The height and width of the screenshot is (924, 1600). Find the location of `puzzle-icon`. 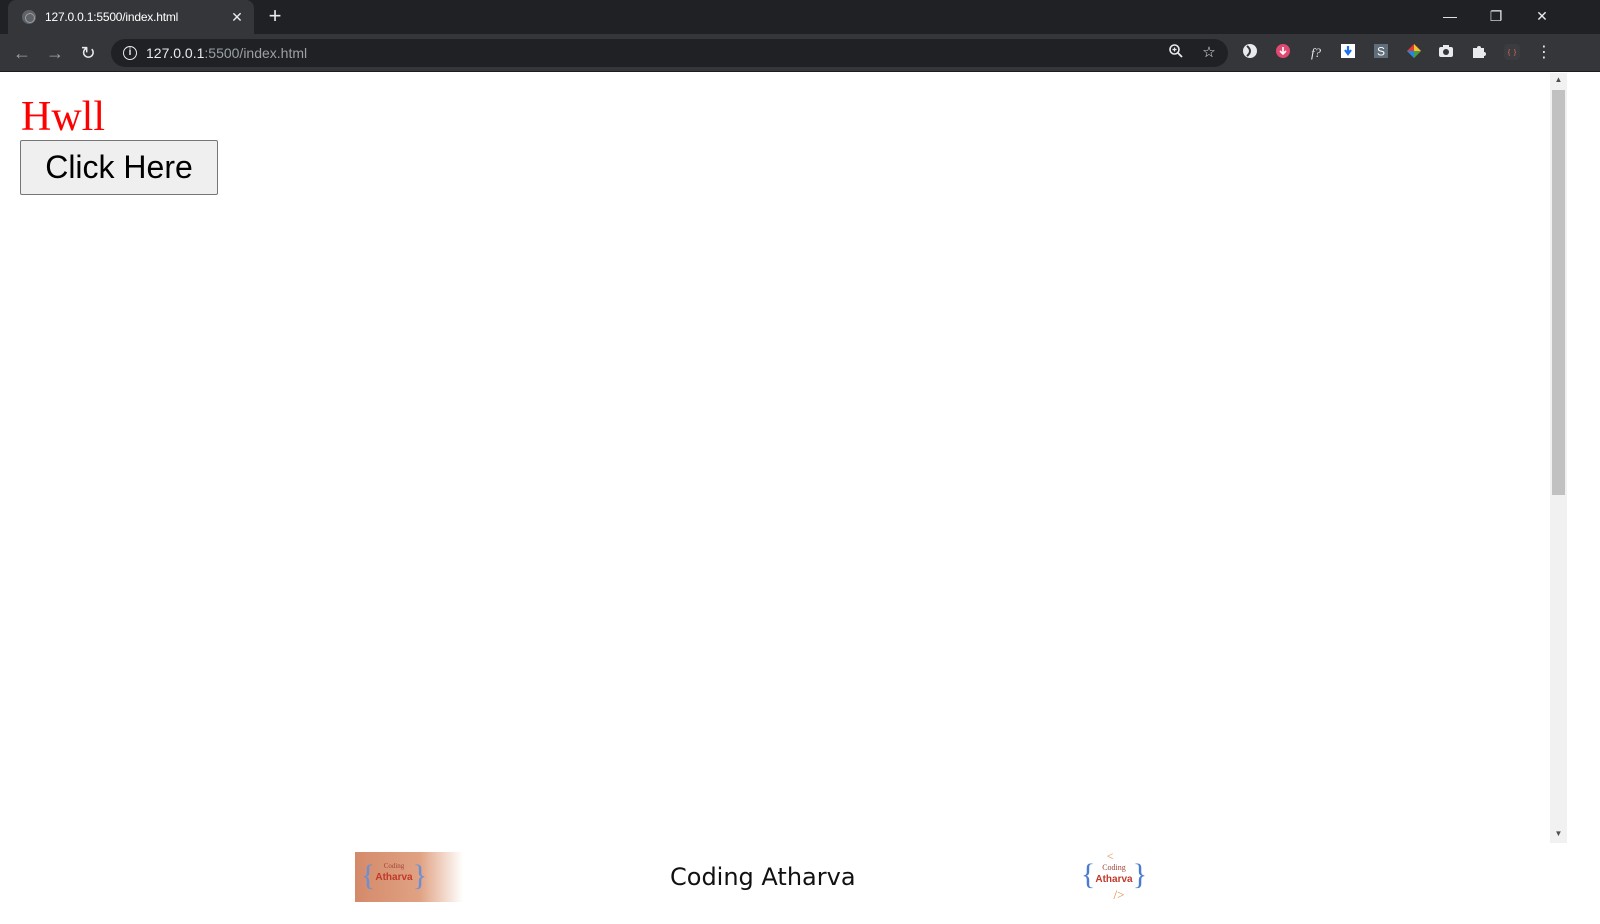

puzzle-icon is located at coordinates (1479, 53).